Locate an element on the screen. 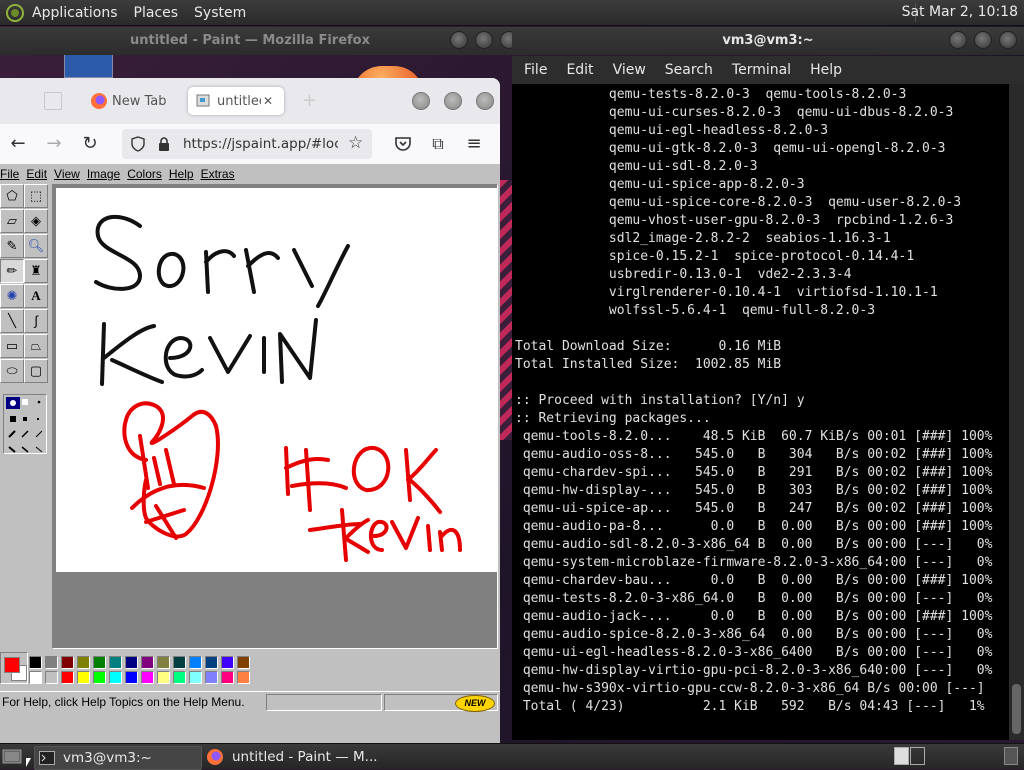 The height and width of the screenshot is (770, 1024). tab-new-tab: New Tab is located at coordinates (130, 101).